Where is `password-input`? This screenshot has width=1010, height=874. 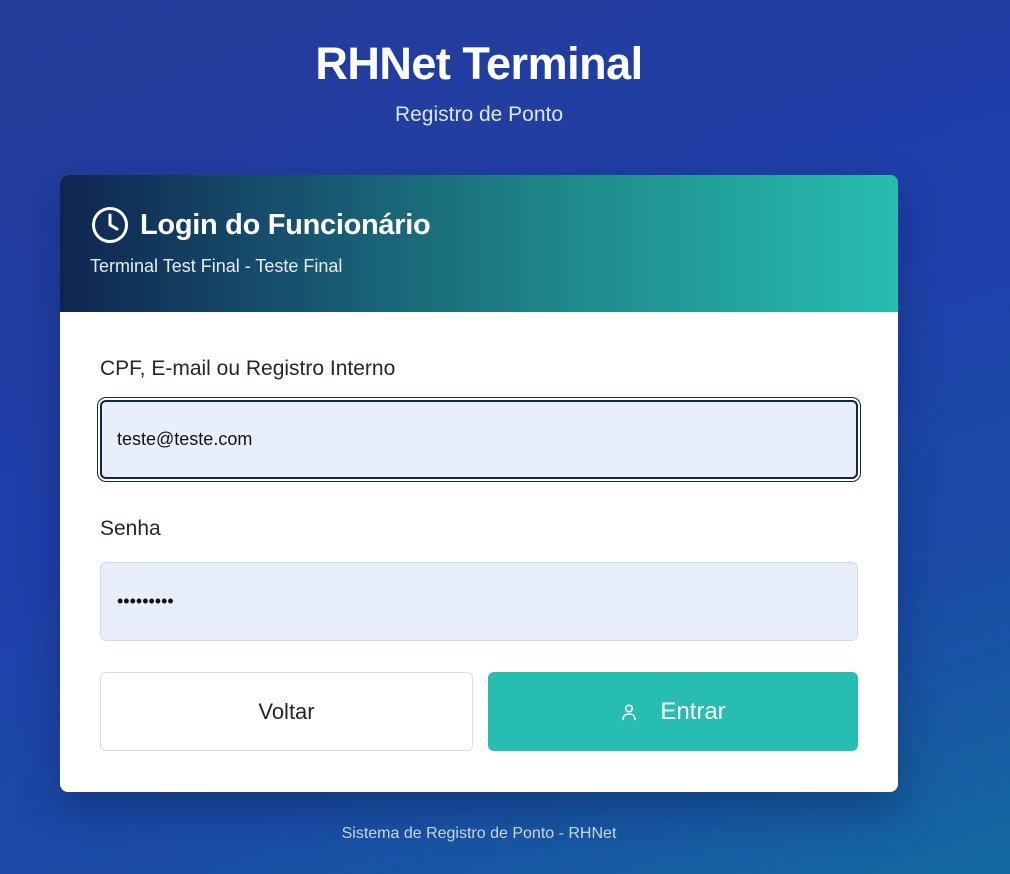
password-input is located at coordinates (479, 601).